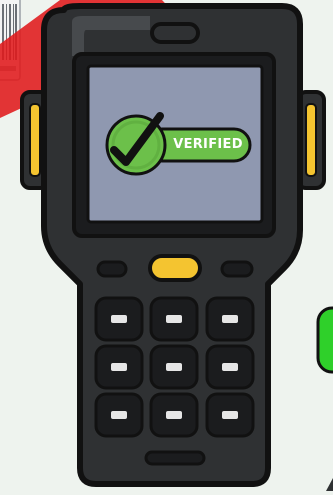 This screenshot has height=495, width=333. What do you see at coordinates (208, 144) in the screenshot?
I see `verified-label: VERIFIED` at bounding box center [208, 144].